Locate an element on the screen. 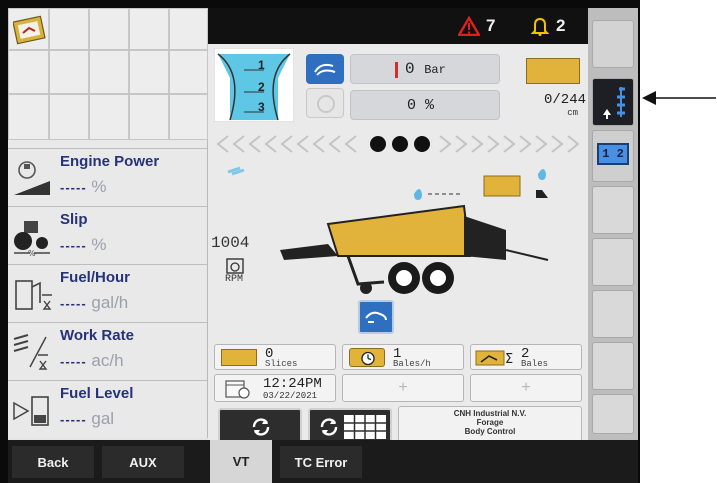 This screenshot has width=717, height=483. vendor-name: CNH Industrial N.V. is located at coordinates (490, 413).